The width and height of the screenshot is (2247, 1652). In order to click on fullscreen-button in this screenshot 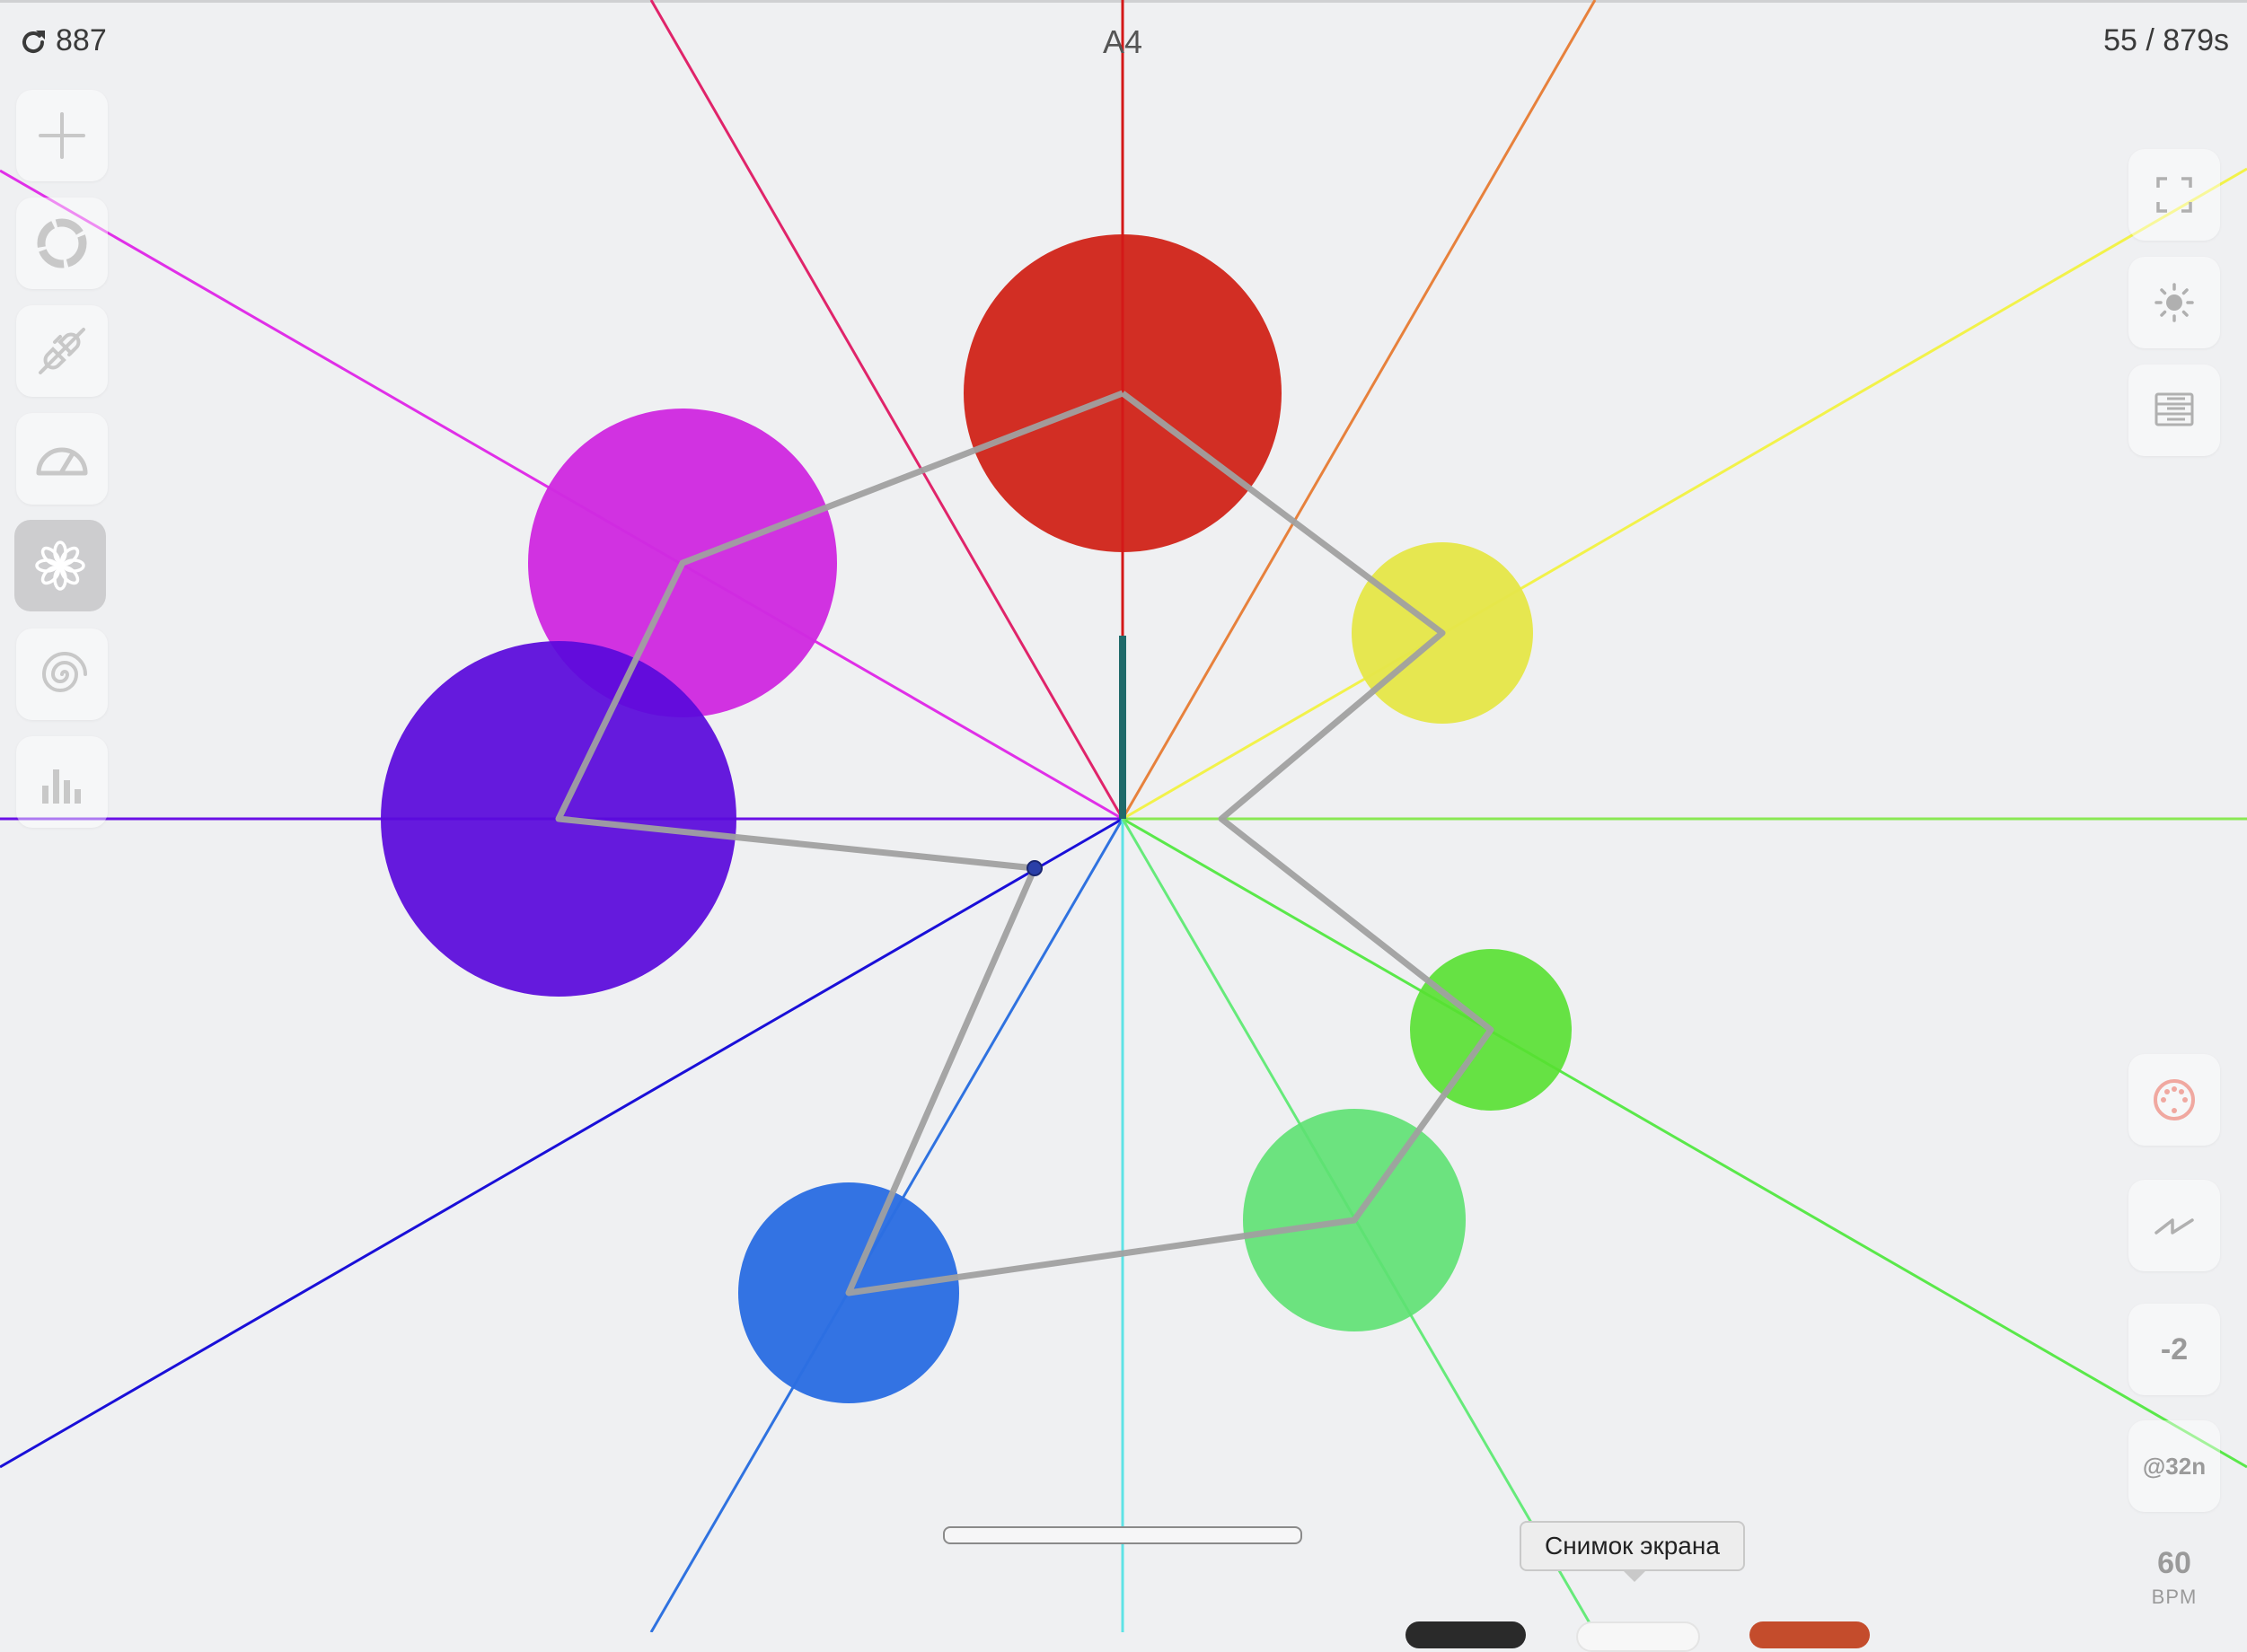, I will do `click(2174, 195)`.